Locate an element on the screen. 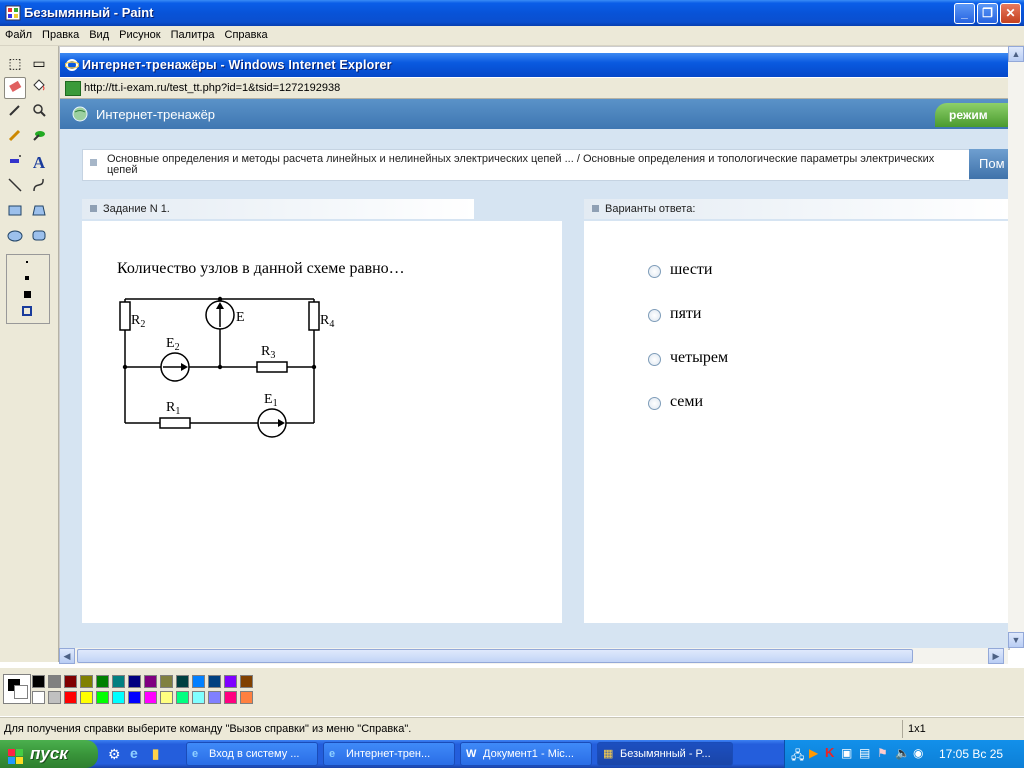 The height and width of the screenshot is (774, 1024). monitor-icon: ▣ is located at coordinates (846, 753).